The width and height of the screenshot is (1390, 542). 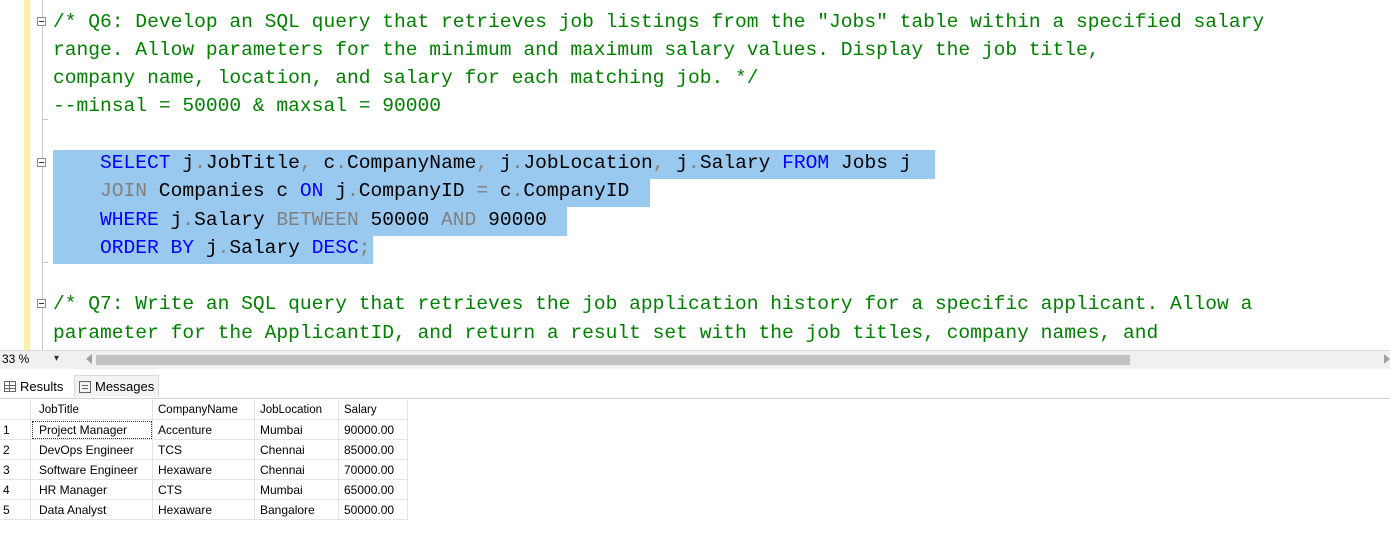 What do you see at coordinates (85, 386) in the screenshot?
I see `messages-icon` at bounding box center [85, 386].